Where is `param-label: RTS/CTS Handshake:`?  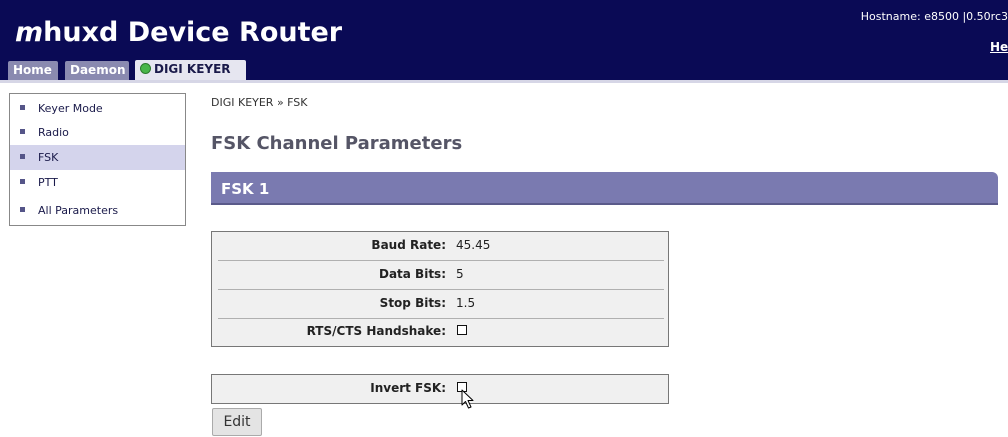 param-label: RTS/CTS Handshake: is located at coordinates (376, 331).